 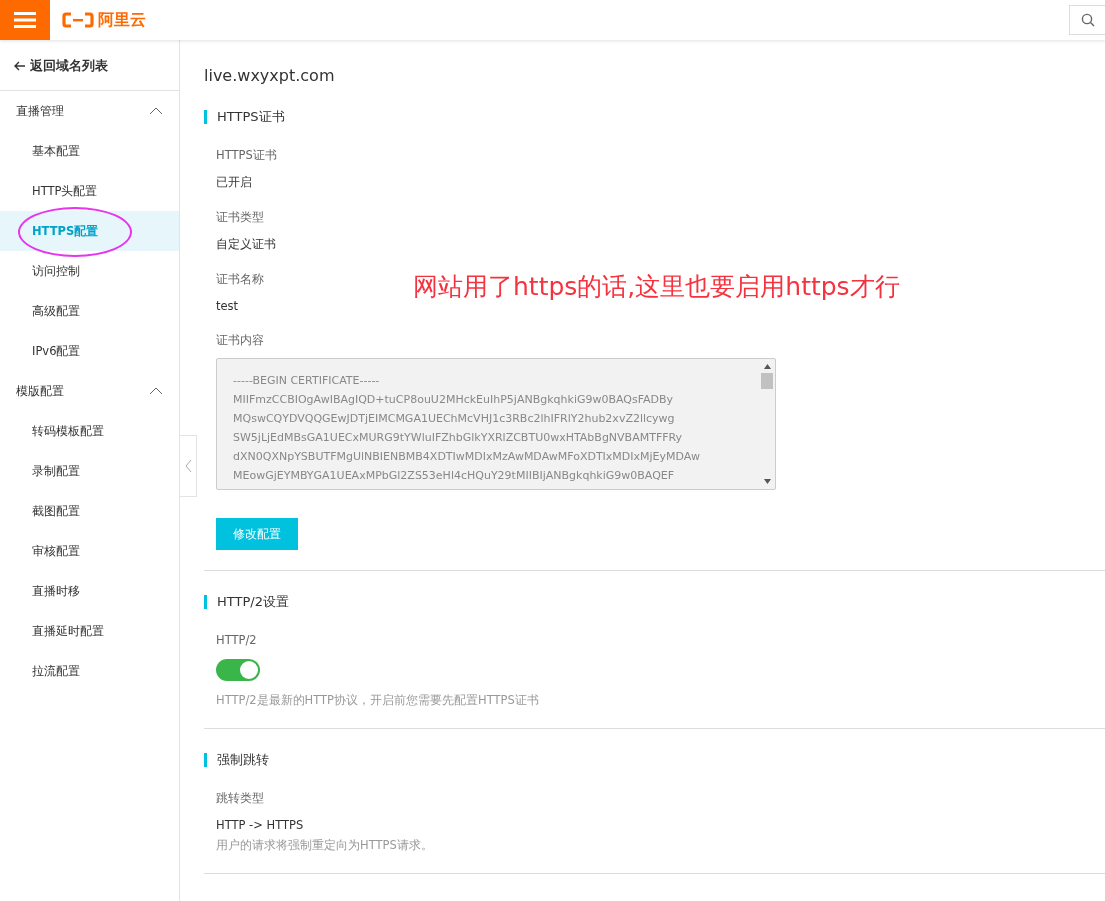 What do you see at coordinates (238, 670) in the screenshot?
I see `toggle-switch` at bounding box center [238, 670].